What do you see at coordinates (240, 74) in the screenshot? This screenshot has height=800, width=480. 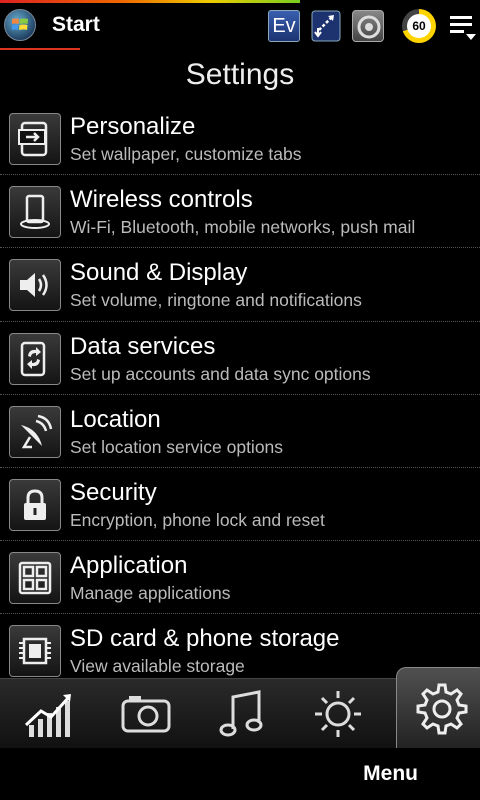 I see `page-title: Settings` at bounding box center [240, 74].